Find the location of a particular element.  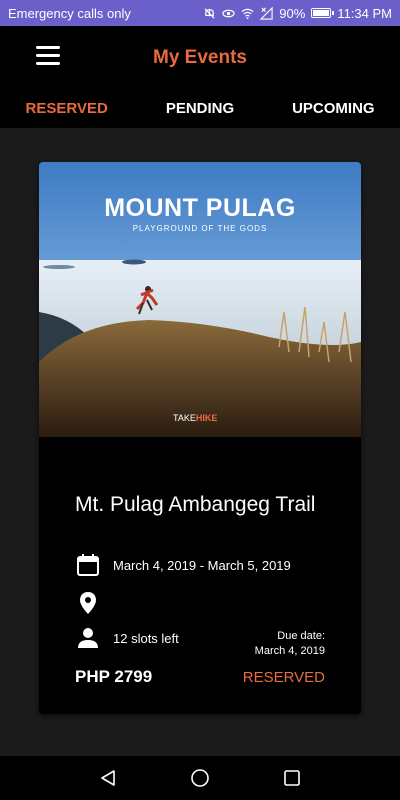

location-row is located at coordinates (94, 603).